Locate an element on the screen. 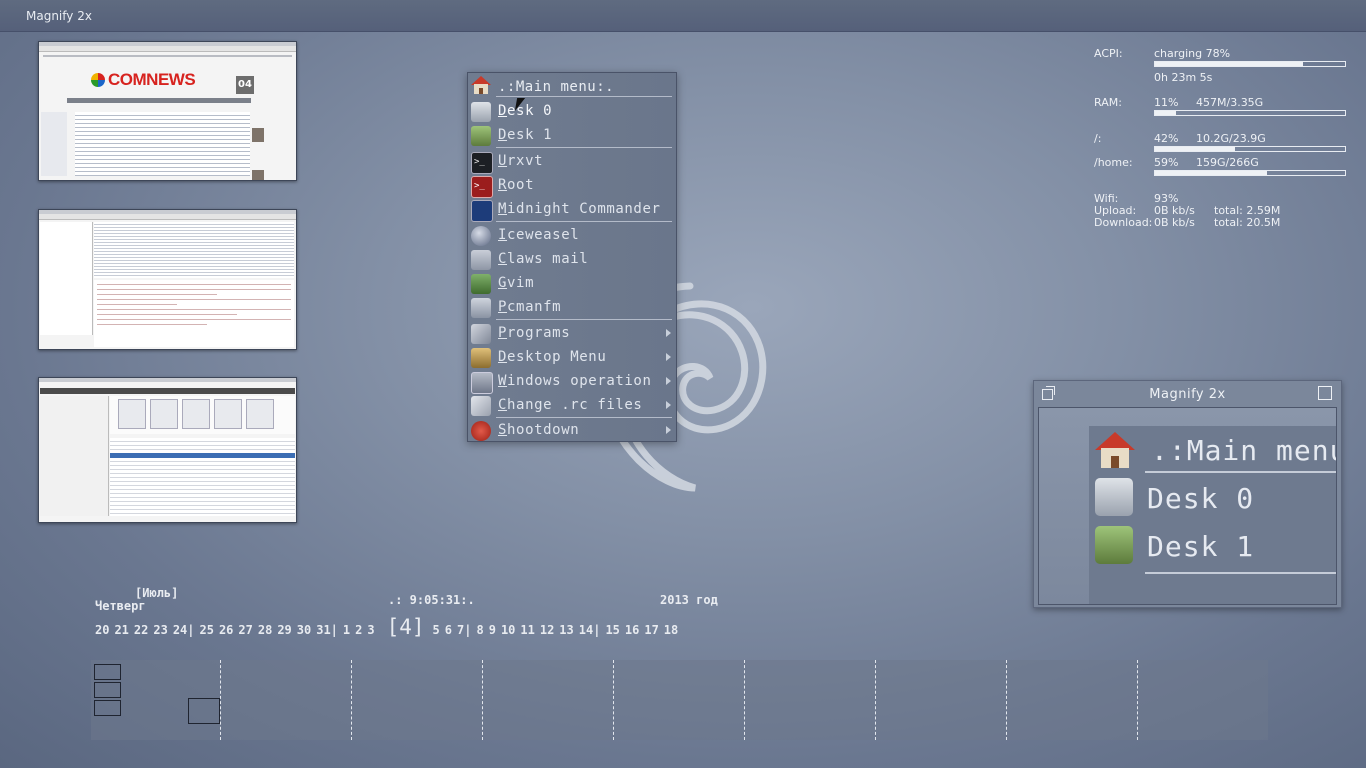  calendar-day: 10 is located at coordinates (508, 630).